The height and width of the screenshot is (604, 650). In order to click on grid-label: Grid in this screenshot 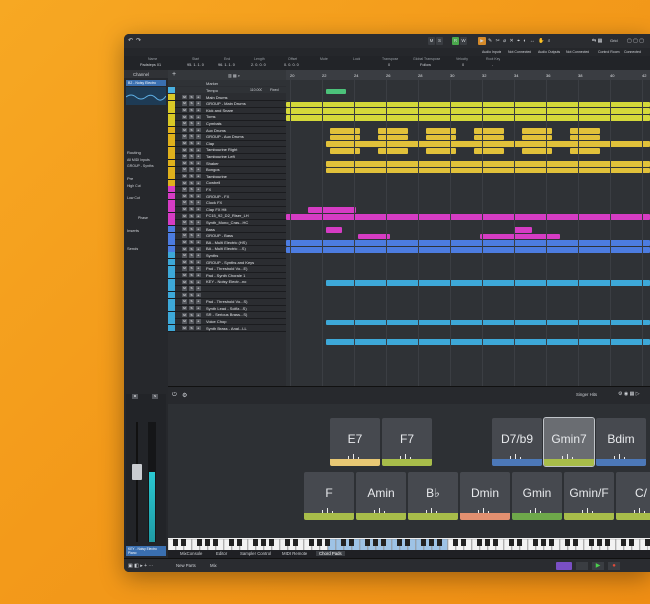, I will do `click(614, 40)`.